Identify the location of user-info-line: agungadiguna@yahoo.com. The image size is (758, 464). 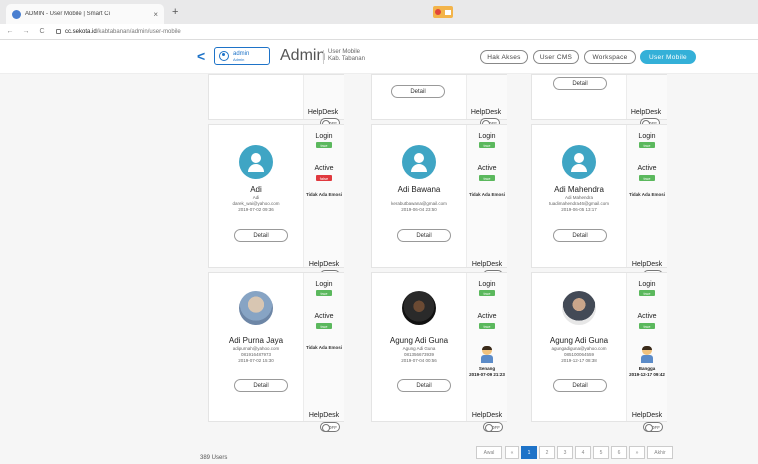
(579, 348).